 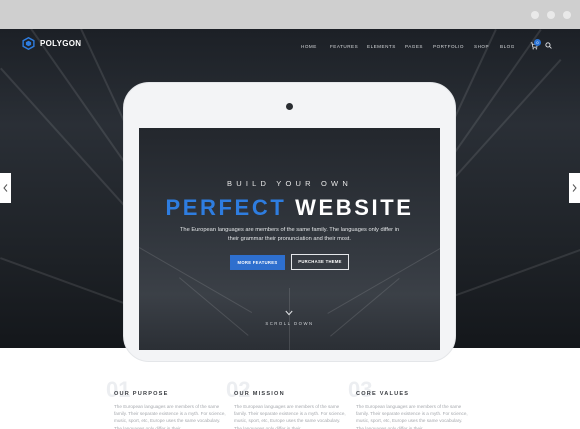 I want to click on nav-item-features: FEATURES, so click(x=344, y=46).